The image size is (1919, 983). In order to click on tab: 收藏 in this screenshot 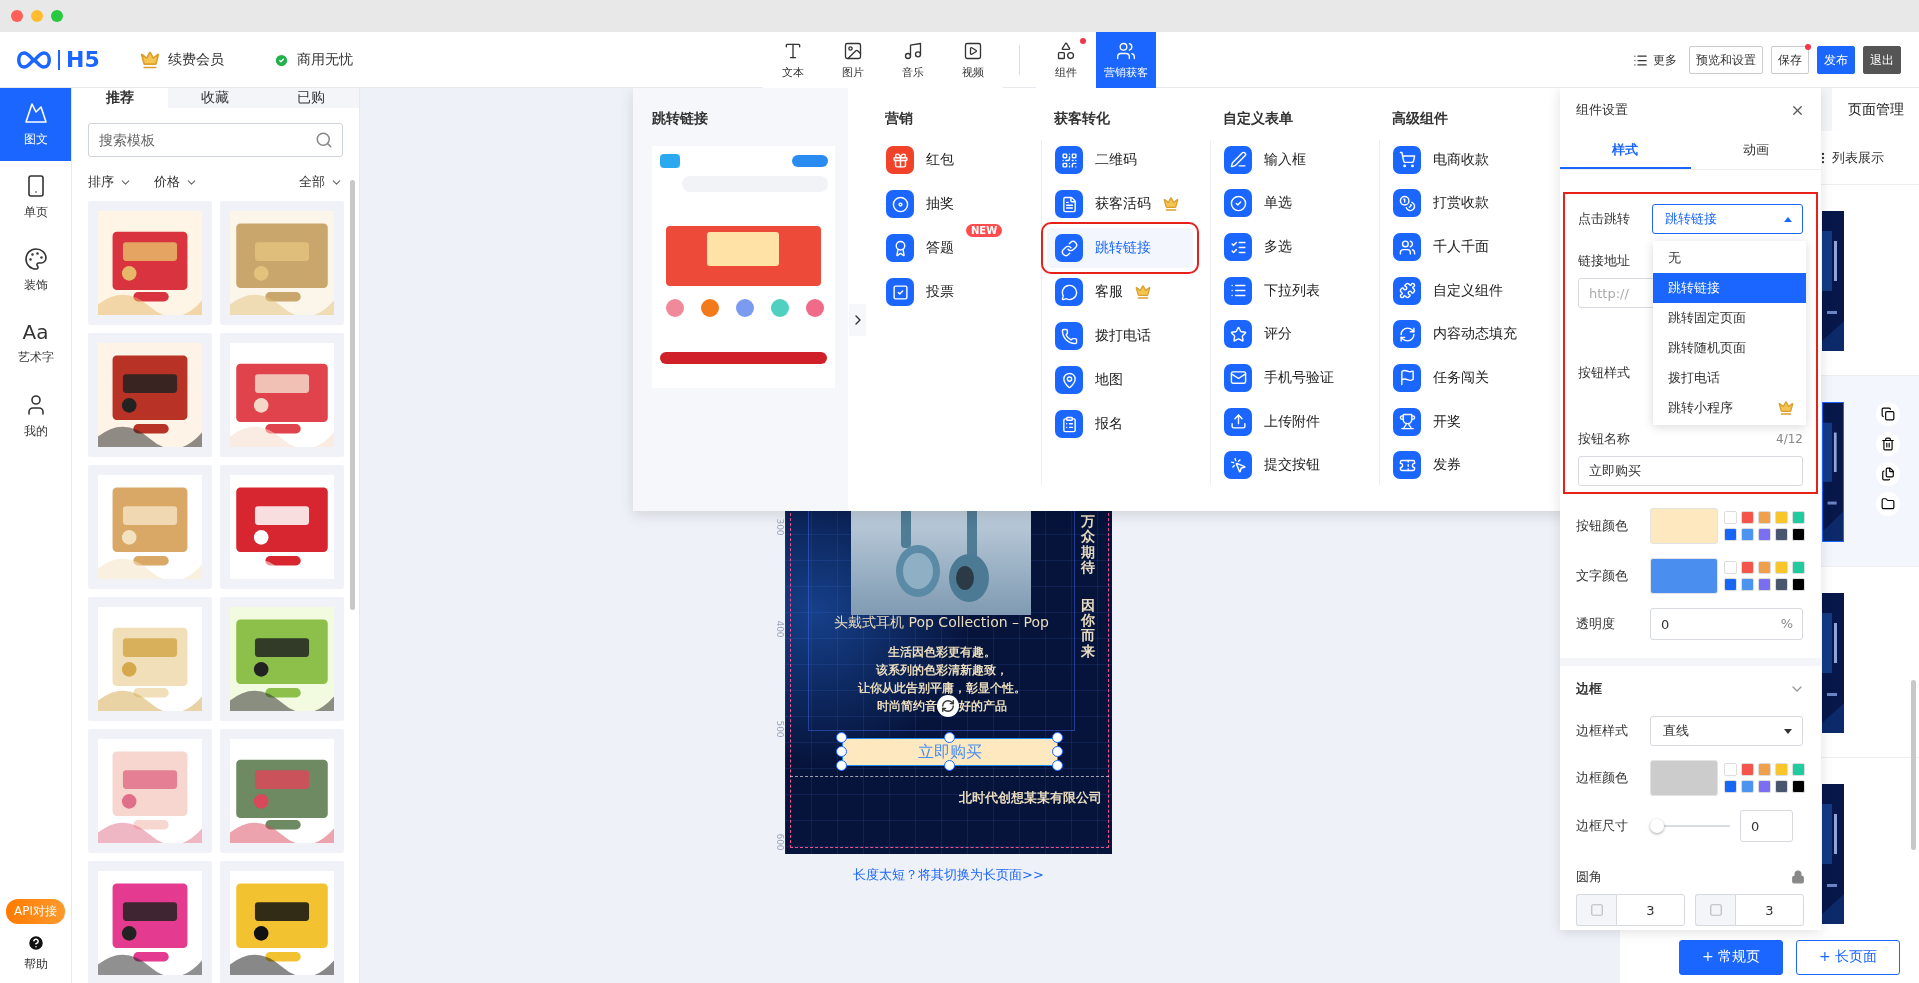, I will do `click(215, 98)`.